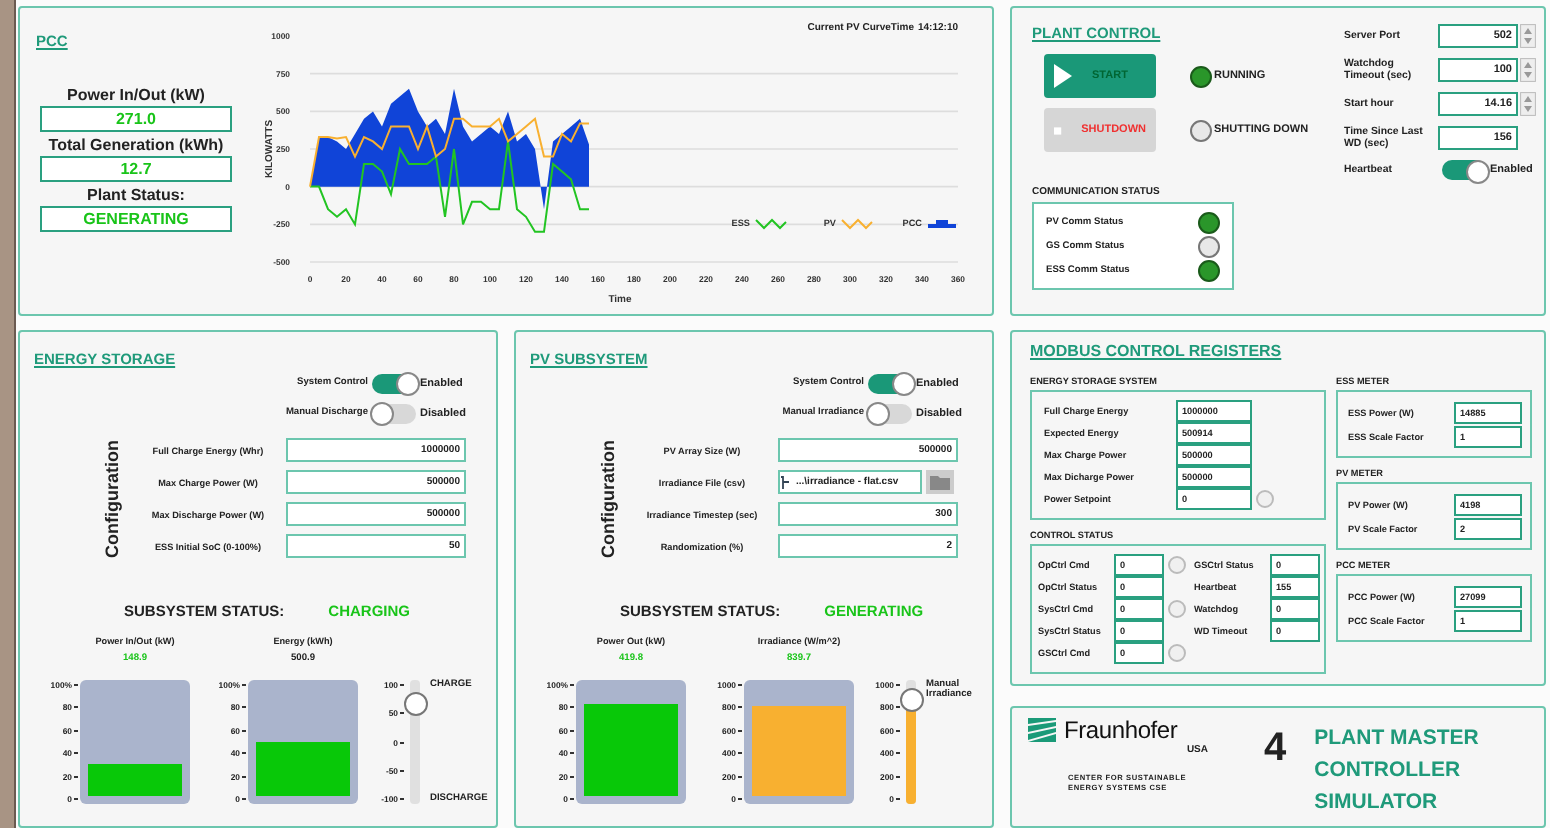  I want to click on readout-field: 12.7, so click(136, 169).